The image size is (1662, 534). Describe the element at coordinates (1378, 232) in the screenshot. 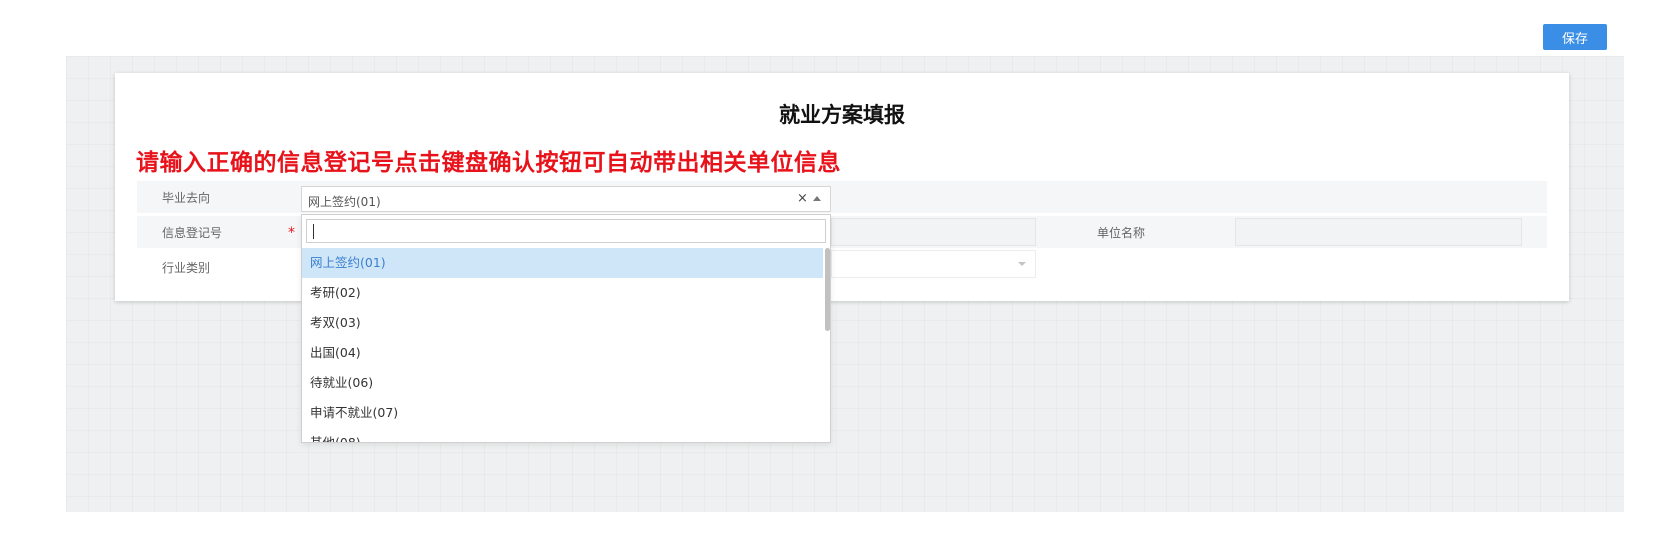

I see `unit-name-input` at that location.